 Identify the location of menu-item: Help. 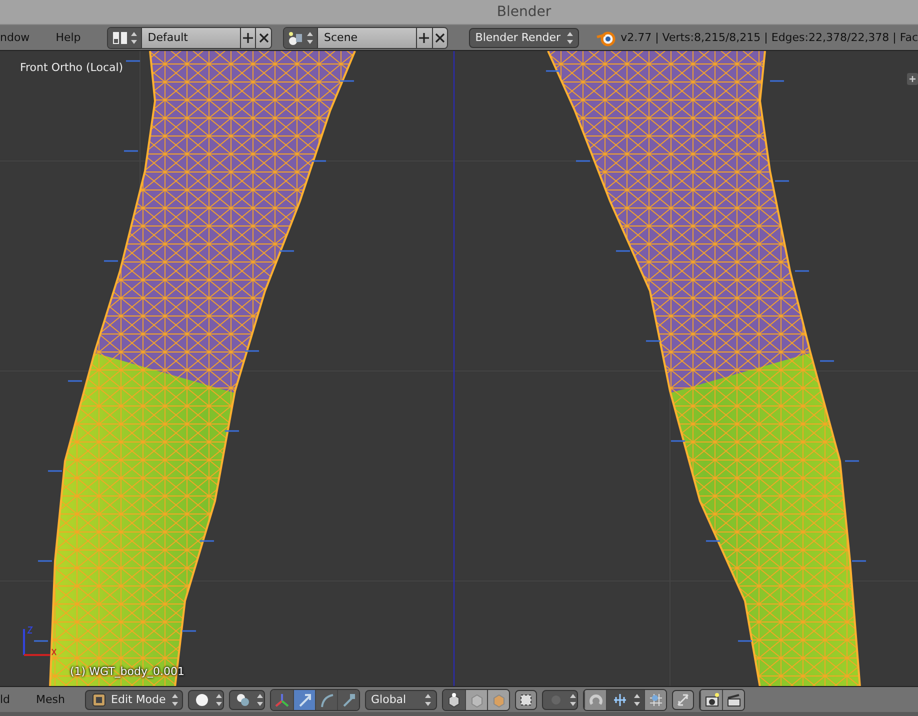
(73, 37).